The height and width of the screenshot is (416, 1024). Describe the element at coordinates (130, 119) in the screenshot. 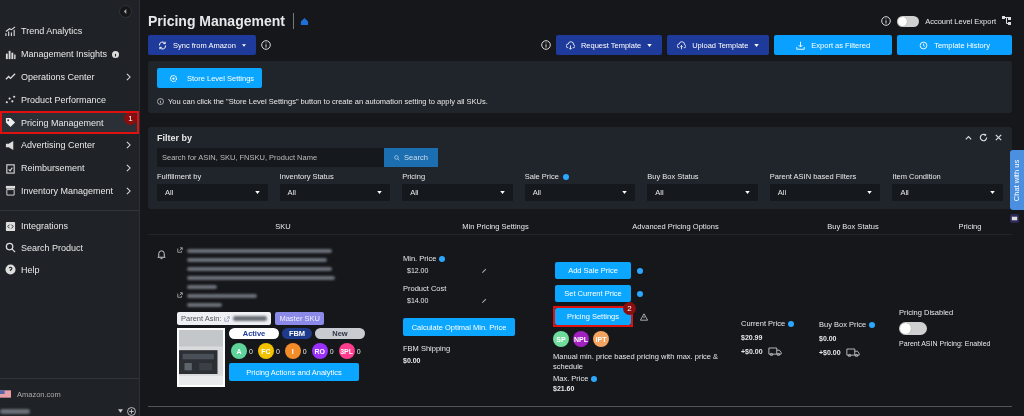

I see `step-badge: 1` at that location.